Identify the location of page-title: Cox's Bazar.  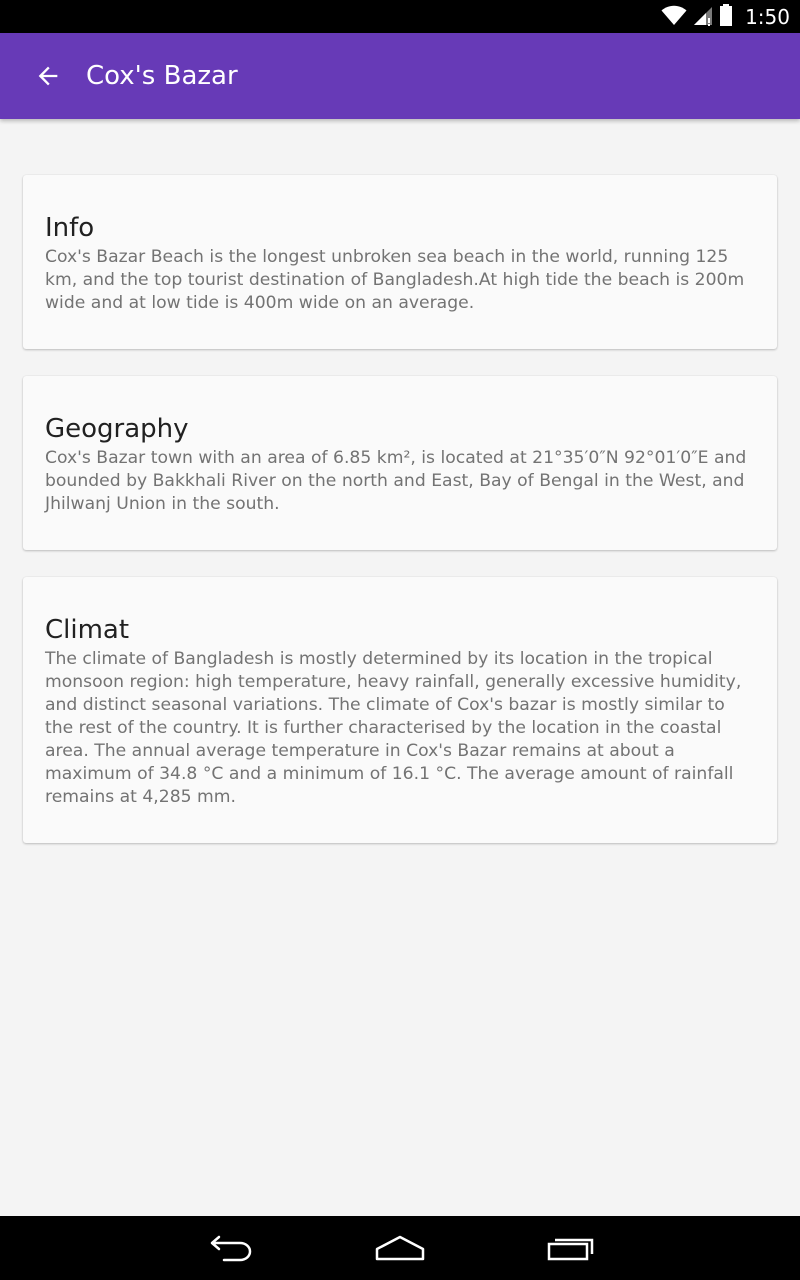
(162, 76).